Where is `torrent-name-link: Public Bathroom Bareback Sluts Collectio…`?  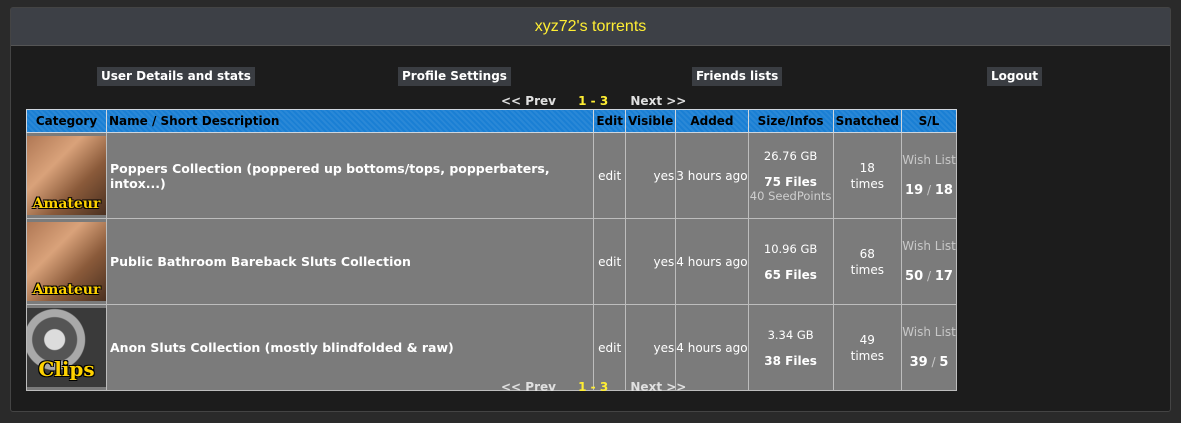 torrent-name-link: Public Bathroom Bareback Sluts Collectio… is located at coordinates (350, 261).